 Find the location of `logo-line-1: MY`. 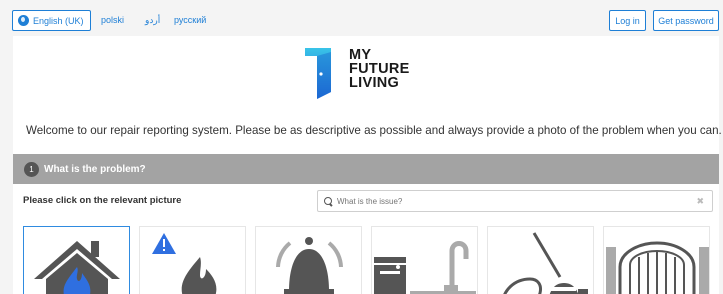

logo-line-1: MY is located at coordinates (360, 55).